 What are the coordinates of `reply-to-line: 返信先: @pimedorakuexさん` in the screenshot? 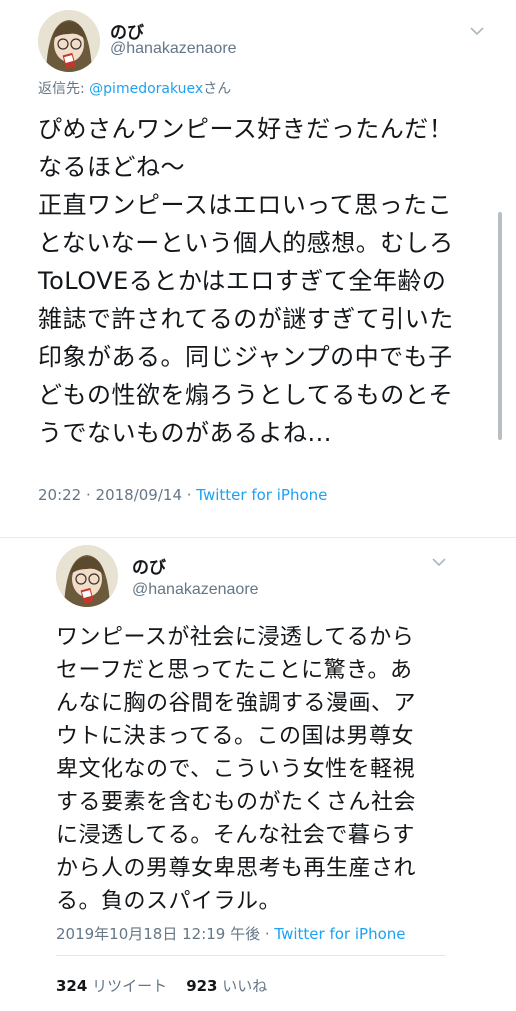 It's located at (134, 88).